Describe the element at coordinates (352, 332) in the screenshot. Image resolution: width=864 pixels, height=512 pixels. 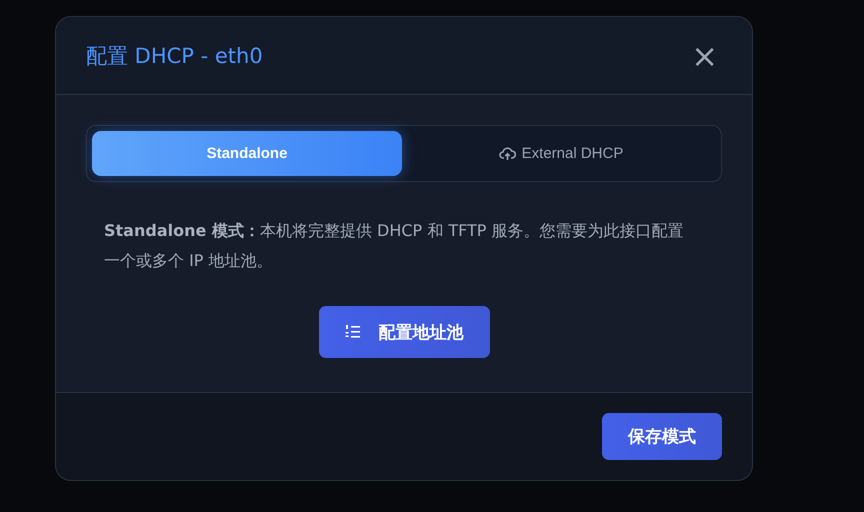
I see `numbered-list-icon` at that location.